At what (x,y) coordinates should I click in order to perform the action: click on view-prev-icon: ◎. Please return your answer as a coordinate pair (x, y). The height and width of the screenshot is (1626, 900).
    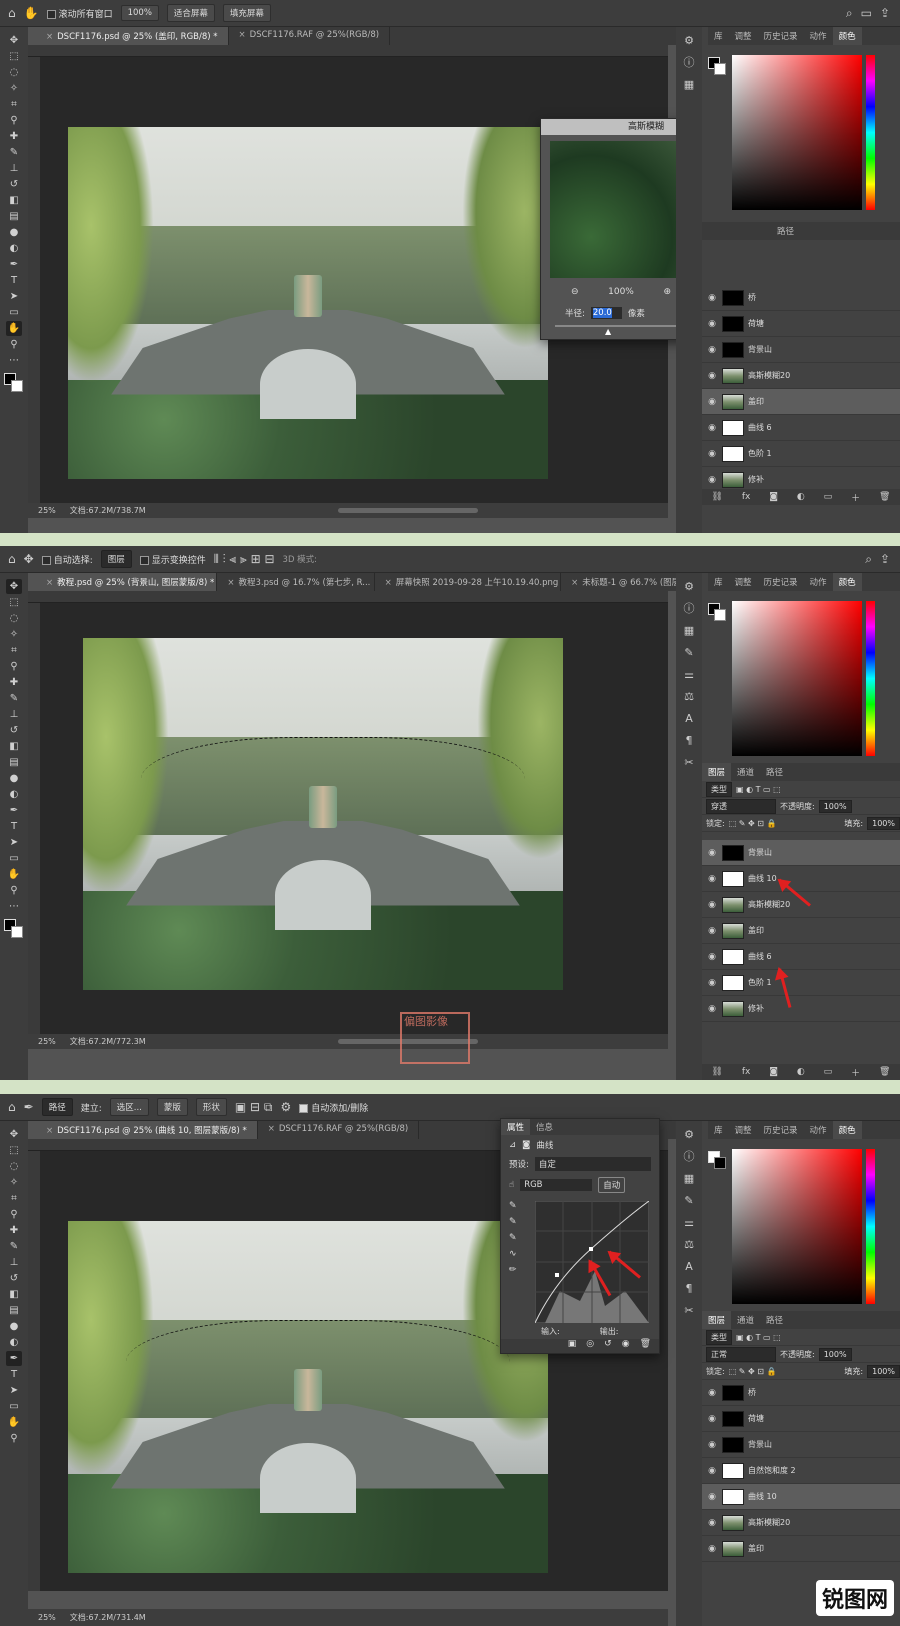
    Looking at the image, I should click on (590, 1346).